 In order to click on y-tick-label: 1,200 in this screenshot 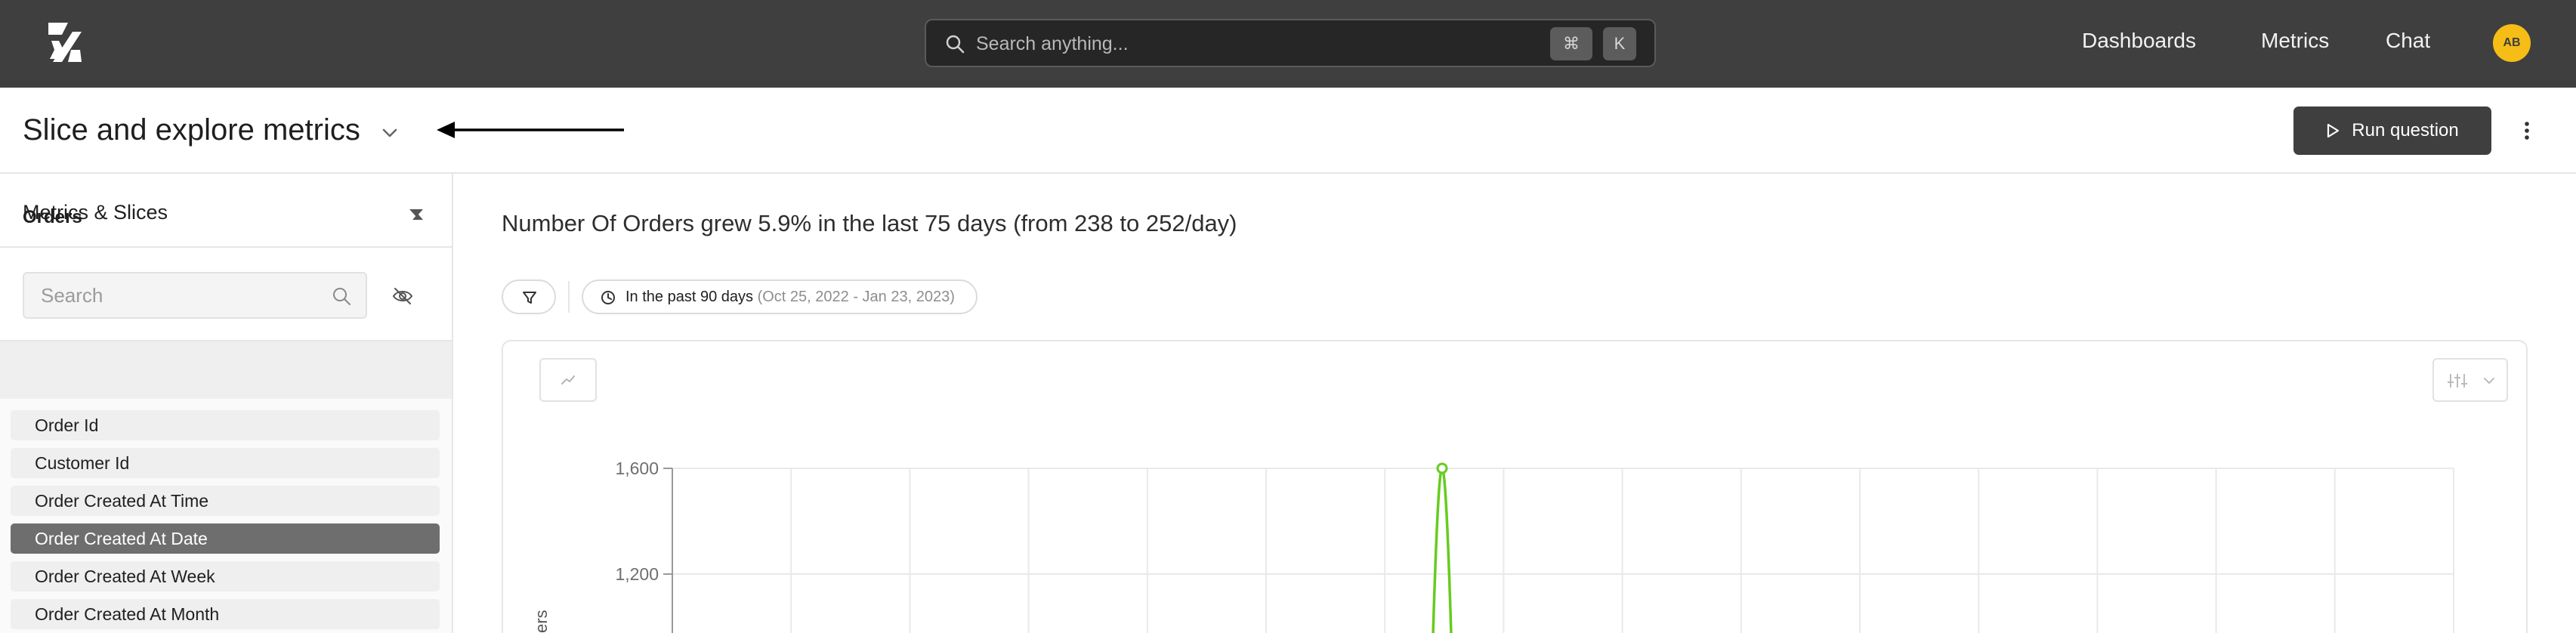, I will do `click(637, 574)`.